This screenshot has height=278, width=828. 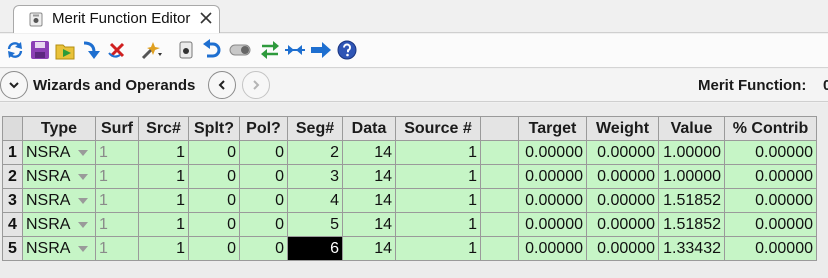 I want to click on swap-icon, so click(x=270, y=50).